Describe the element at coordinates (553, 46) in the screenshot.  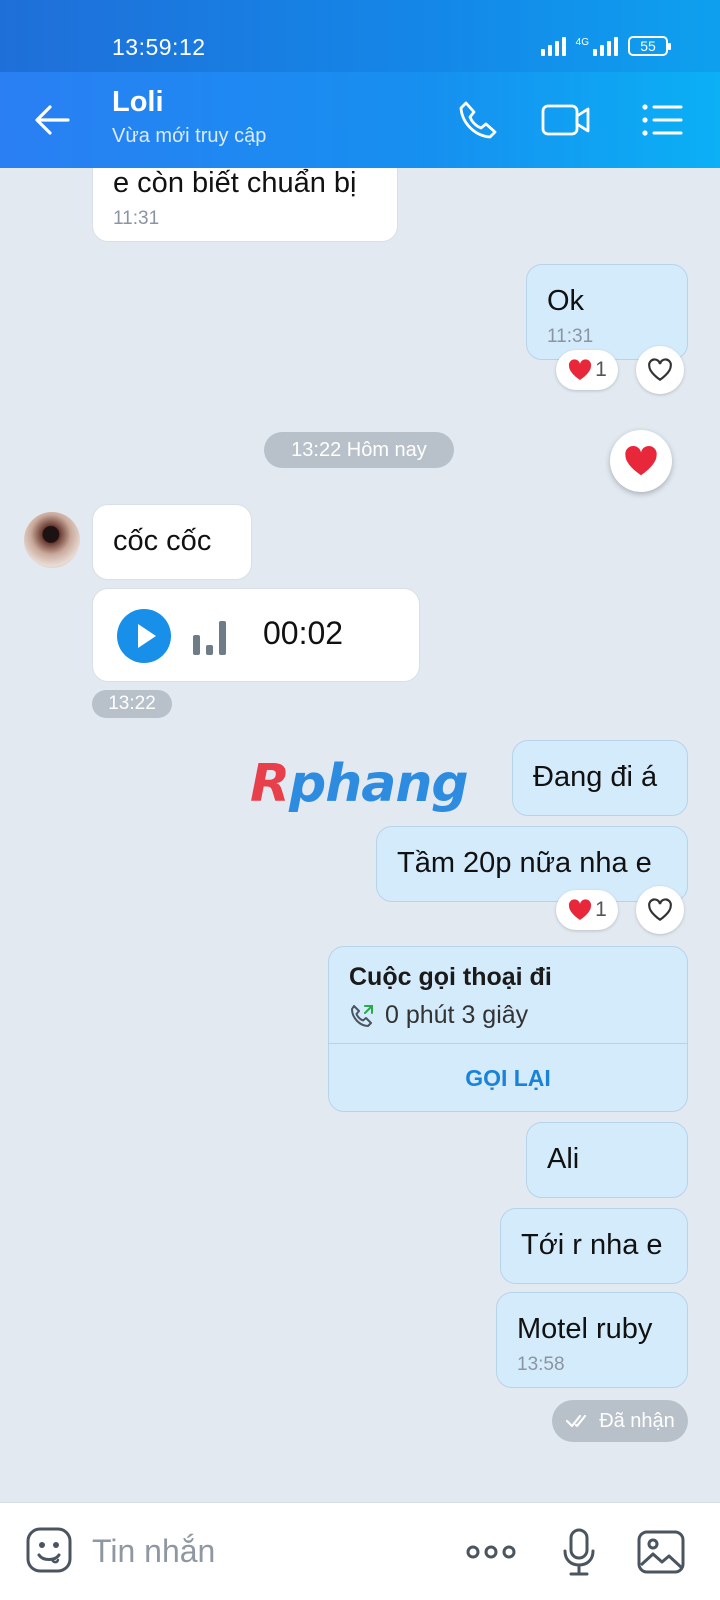
I see `signal-icon` at that location.